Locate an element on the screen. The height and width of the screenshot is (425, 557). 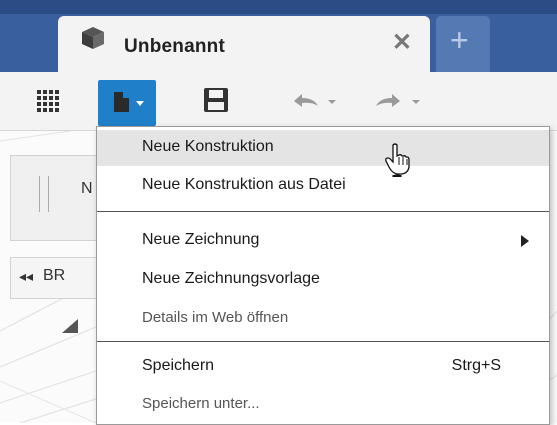
menu-item-new-drawing-template: Neue Zeichnungsvorlage is located at coordinates (323, 280).